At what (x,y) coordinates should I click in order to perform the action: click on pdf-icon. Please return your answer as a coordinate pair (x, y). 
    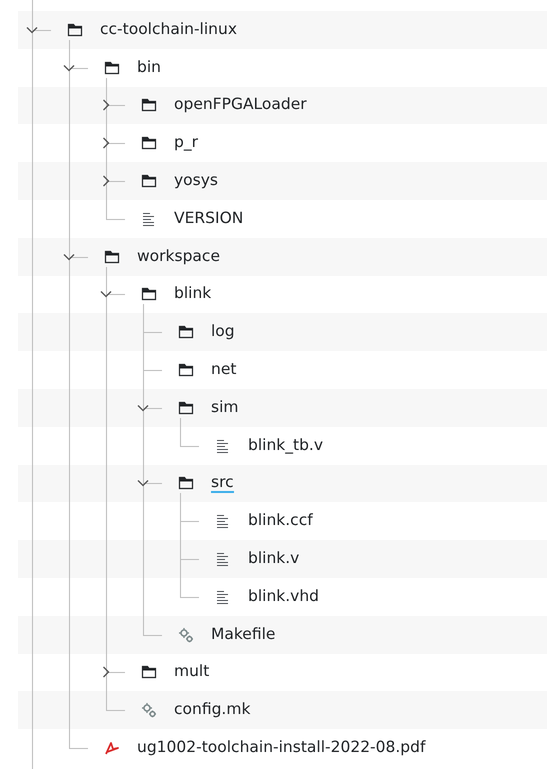
    Looking at the image, I should click on (112, 748).